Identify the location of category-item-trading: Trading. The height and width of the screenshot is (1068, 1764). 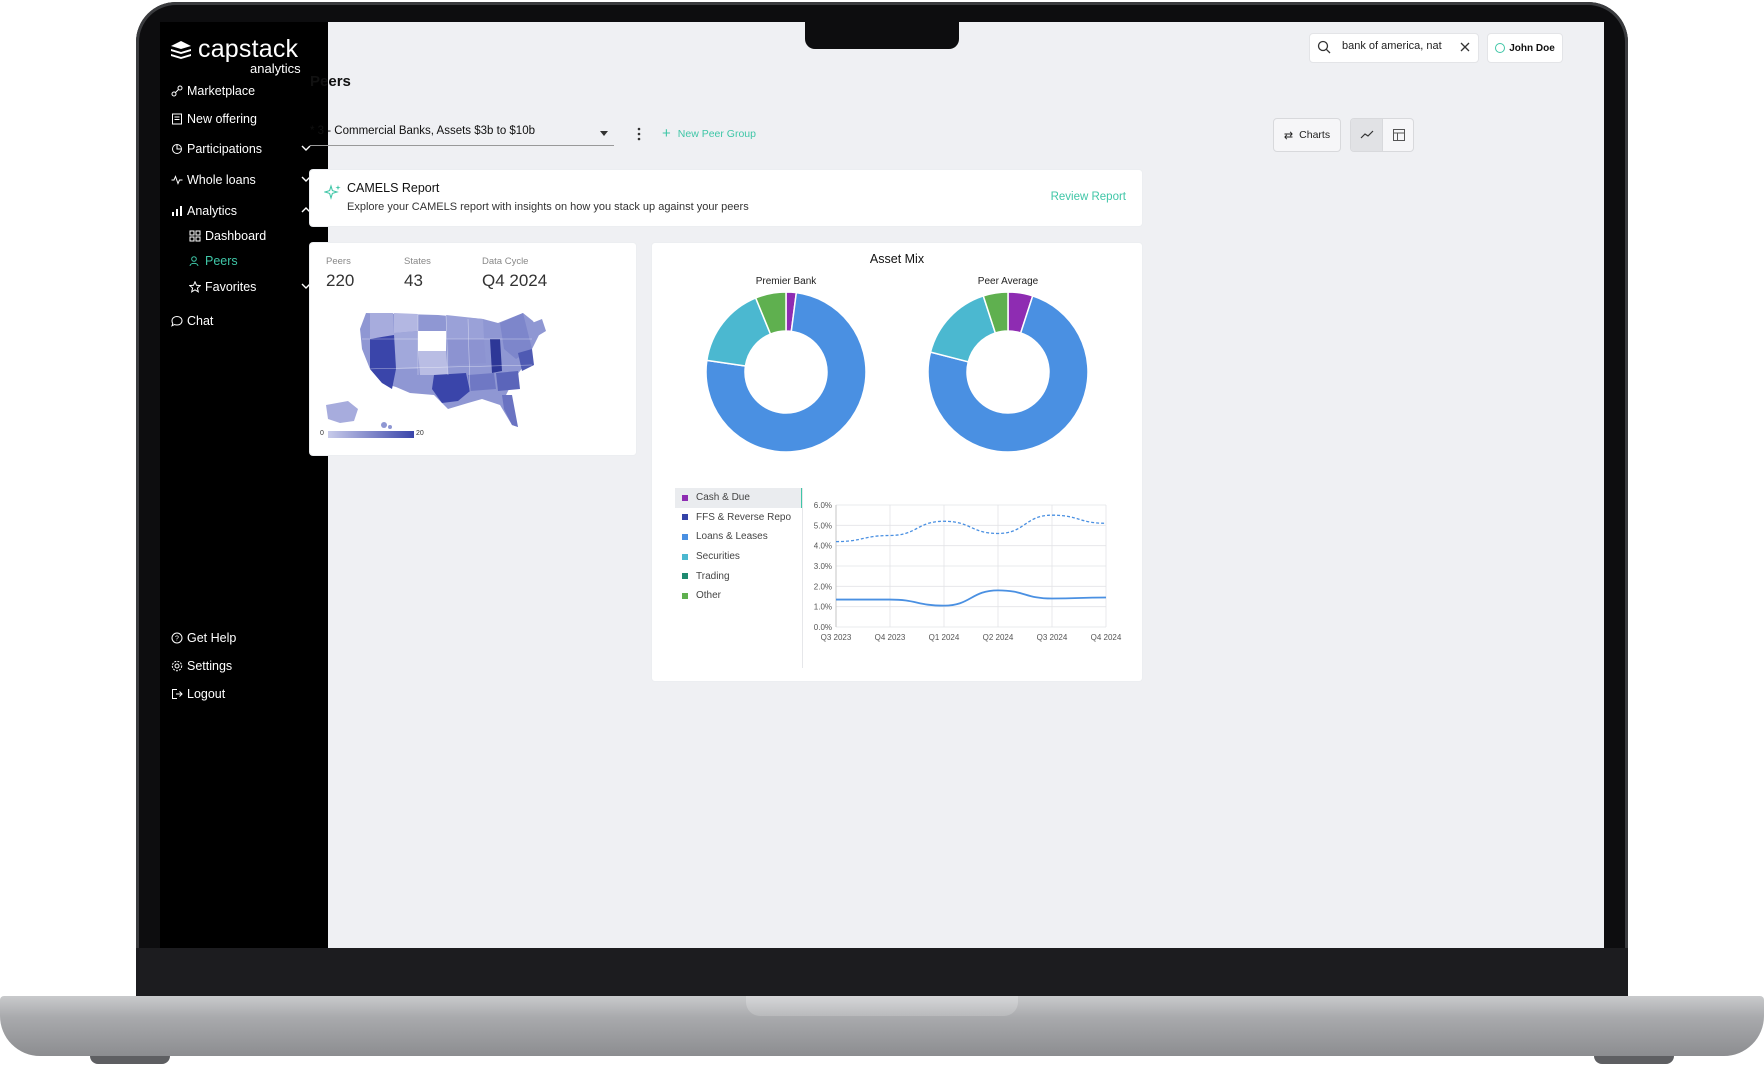
(739, 576).